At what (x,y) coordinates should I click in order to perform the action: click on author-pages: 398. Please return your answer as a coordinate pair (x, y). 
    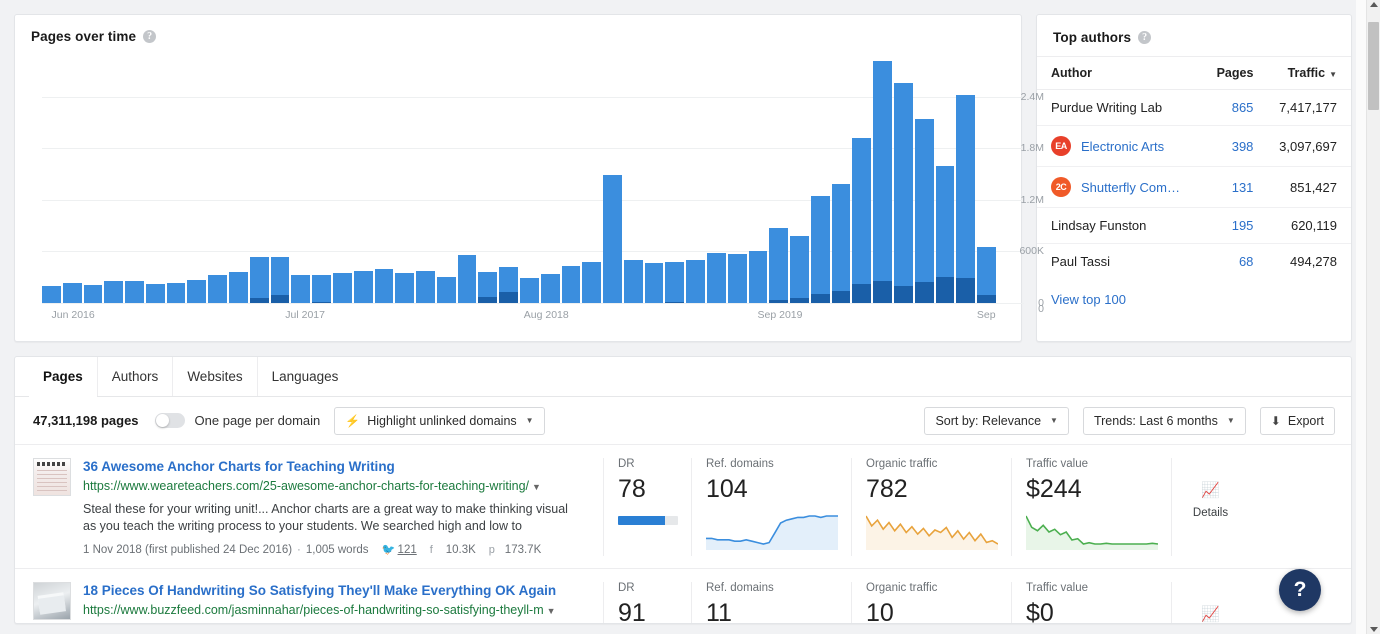
    Looking at the image, I should click on (1236, 146).